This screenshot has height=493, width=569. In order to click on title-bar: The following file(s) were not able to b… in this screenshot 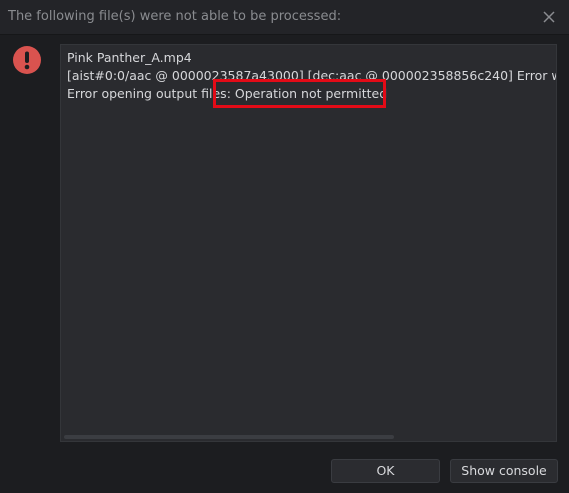, I will do `click(284, 17)`.